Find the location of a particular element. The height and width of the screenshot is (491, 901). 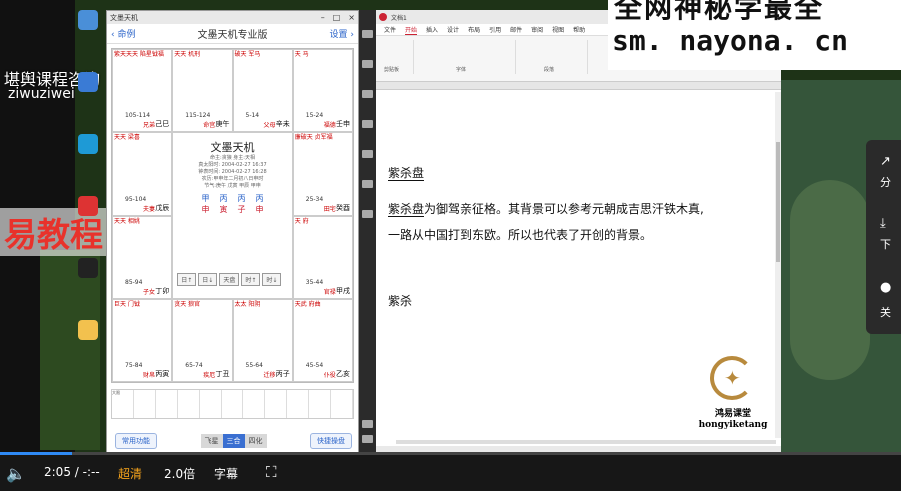

maximize-icon: □ is located at coordinates (337, 17).